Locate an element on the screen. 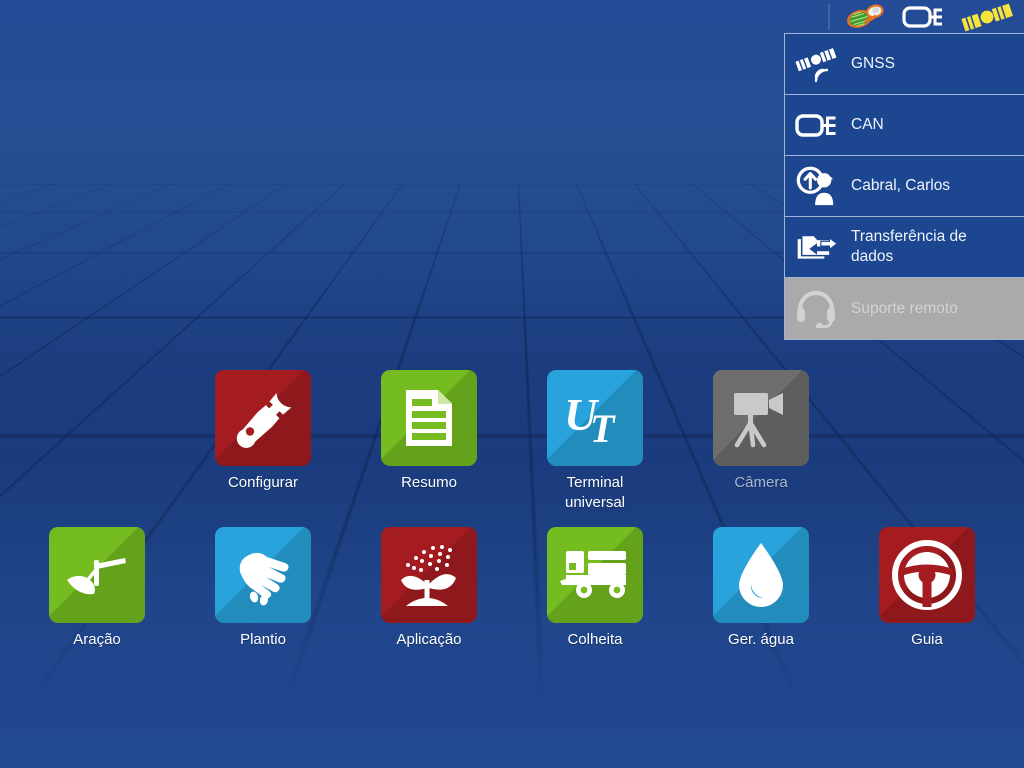  app-label: Plantio is located at coordinates (263, 639).